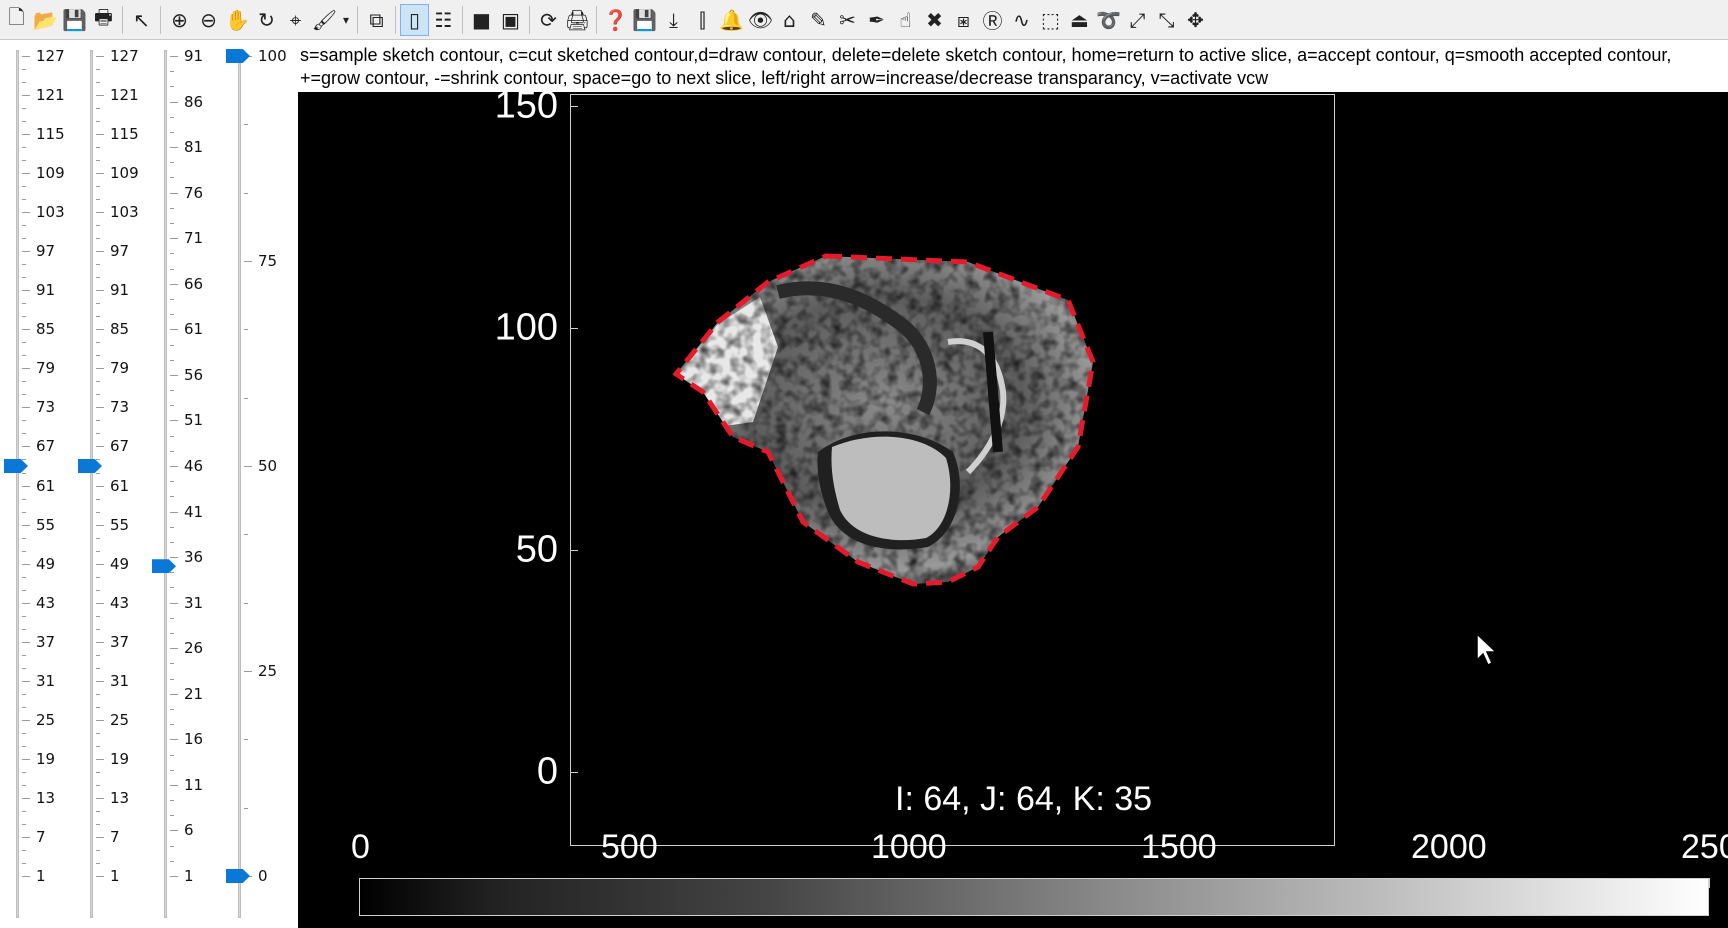 The height and width of the screenshot is (928, 1728). What do you see at coordinates (548, 20) in the screenshot?
I see `refresh-icon: ⟳` at bounding box center [548, 20].